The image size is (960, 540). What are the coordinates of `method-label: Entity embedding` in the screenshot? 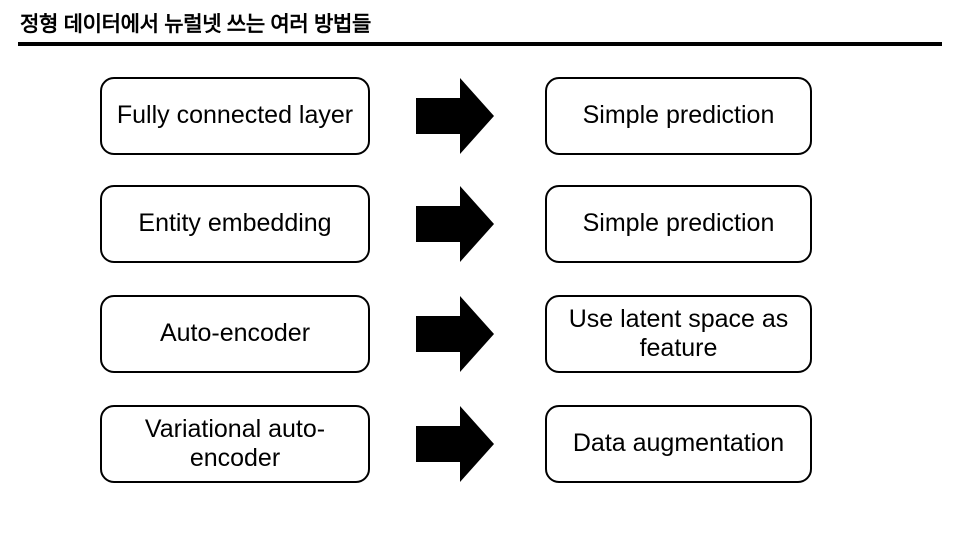 It's located at (235, 223).